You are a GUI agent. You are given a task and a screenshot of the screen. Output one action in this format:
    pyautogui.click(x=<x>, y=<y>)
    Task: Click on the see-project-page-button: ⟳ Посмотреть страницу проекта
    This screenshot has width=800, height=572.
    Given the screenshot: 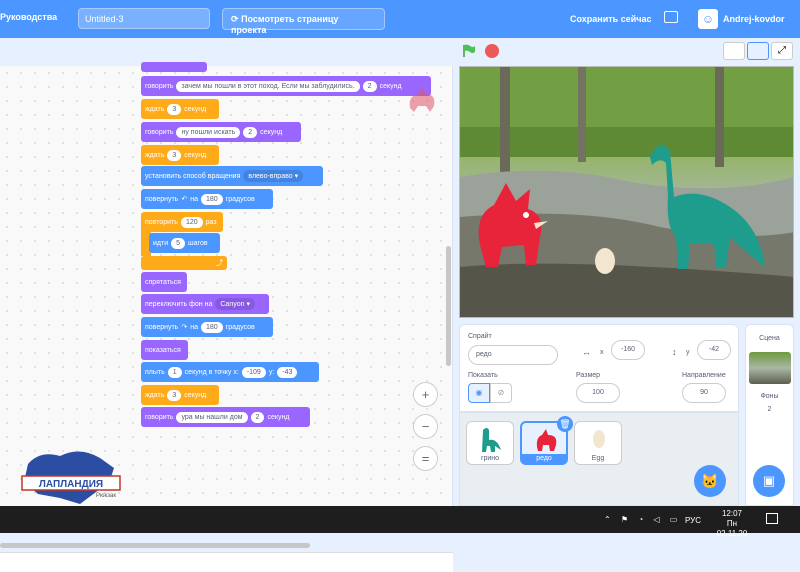 What is the action you would take?
    pyautogui.click(x=303, y=21)
    